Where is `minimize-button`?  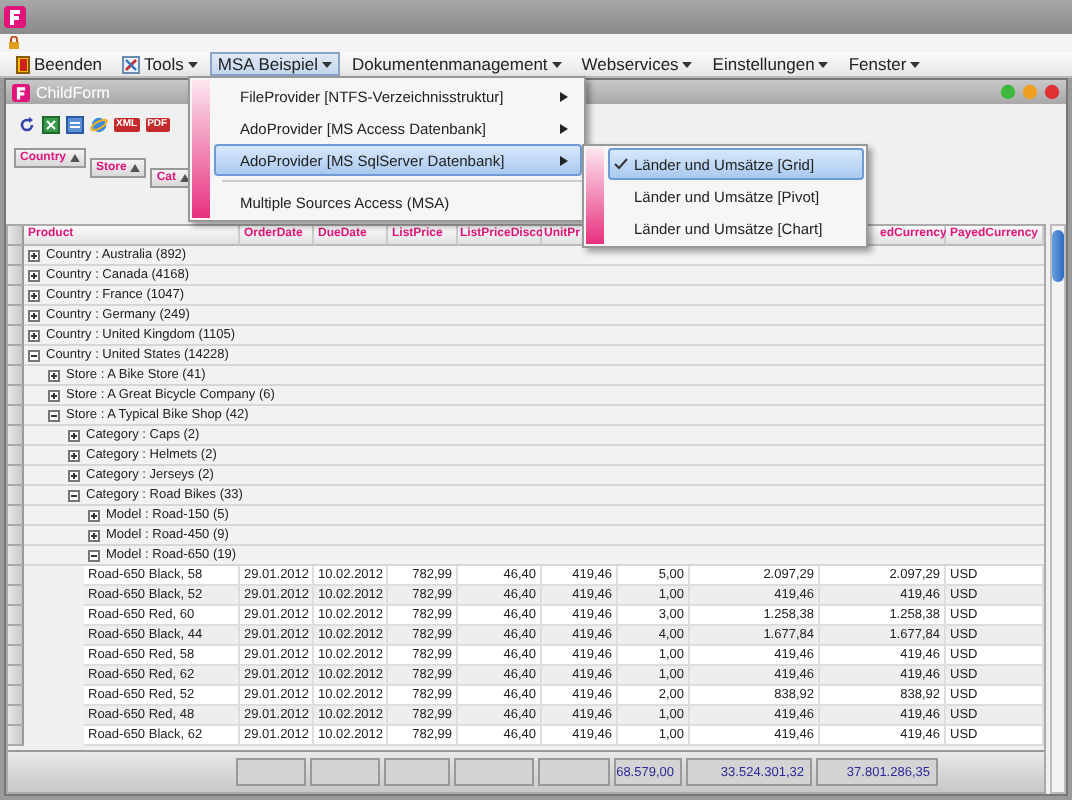 minimize-button is located at coordinates (1008, 92).